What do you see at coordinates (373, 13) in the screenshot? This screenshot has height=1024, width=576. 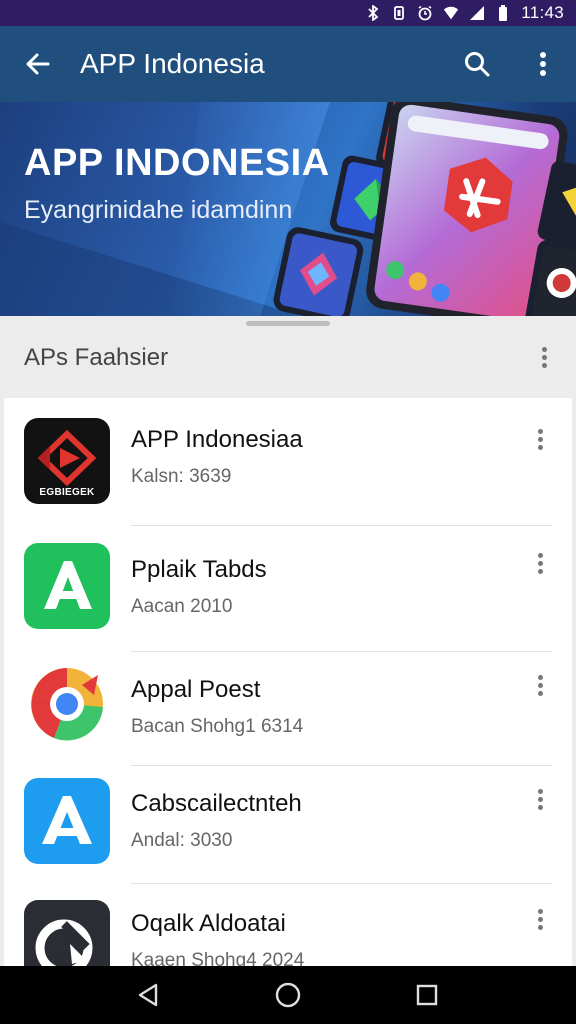 I see `bluetooth-icon` at bounding box center [373, 13].